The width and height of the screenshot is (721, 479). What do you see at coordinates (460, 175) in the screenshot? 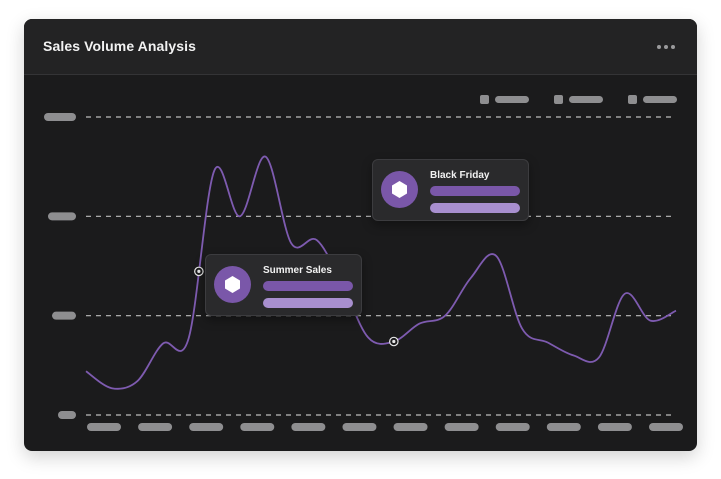
I see `tooltip-title: Black Friday` at bounding box center [460, 175].